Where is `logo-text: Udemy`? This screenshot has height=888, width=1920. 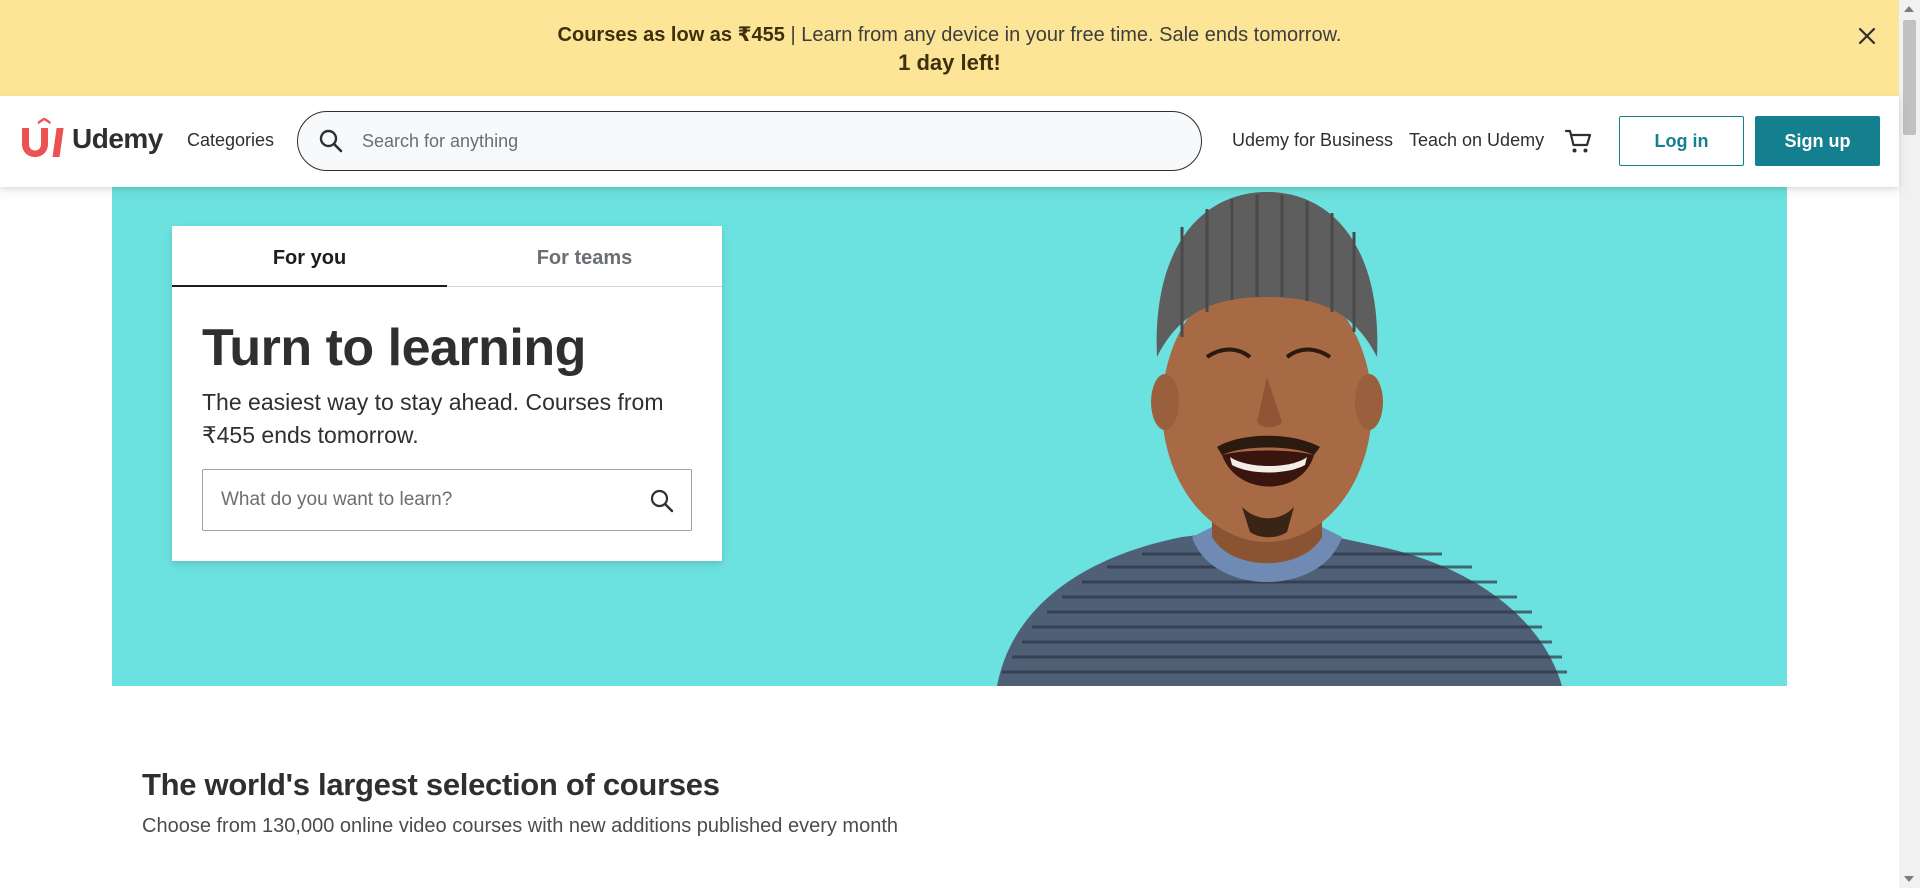 logo-text: Udemy is located at coordinates (117, 138).